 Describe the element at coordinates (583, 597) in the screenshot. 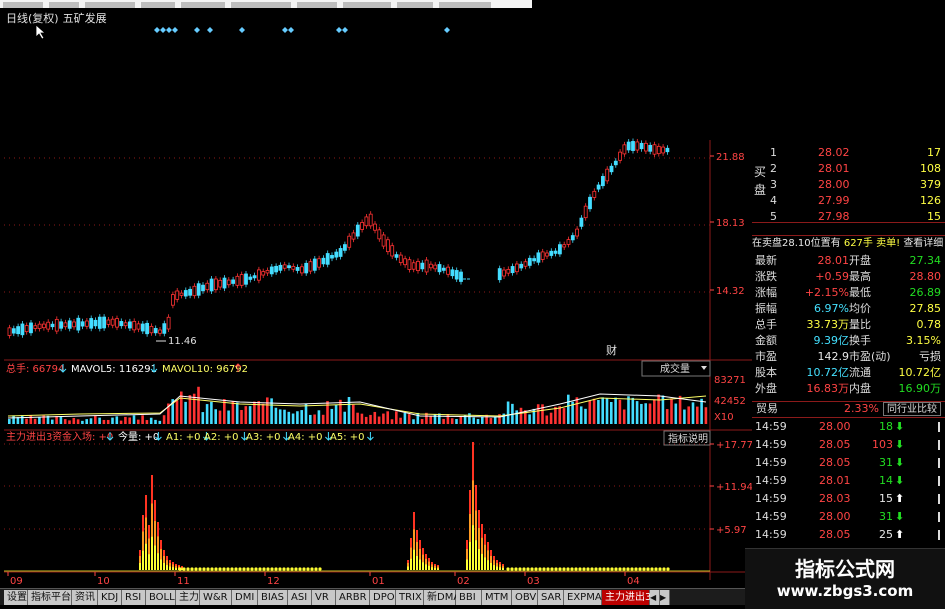

I see `indicator-tab: EXPMA` at that location.